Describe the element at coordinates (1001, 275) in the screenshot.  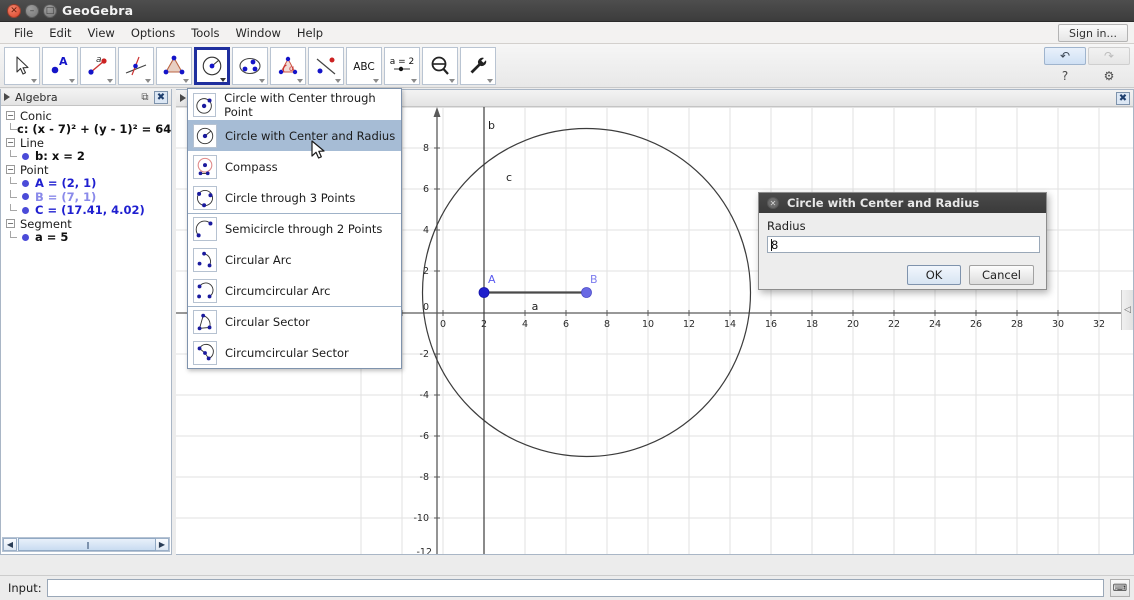
I see `cancel-button: Cancel` at that location.